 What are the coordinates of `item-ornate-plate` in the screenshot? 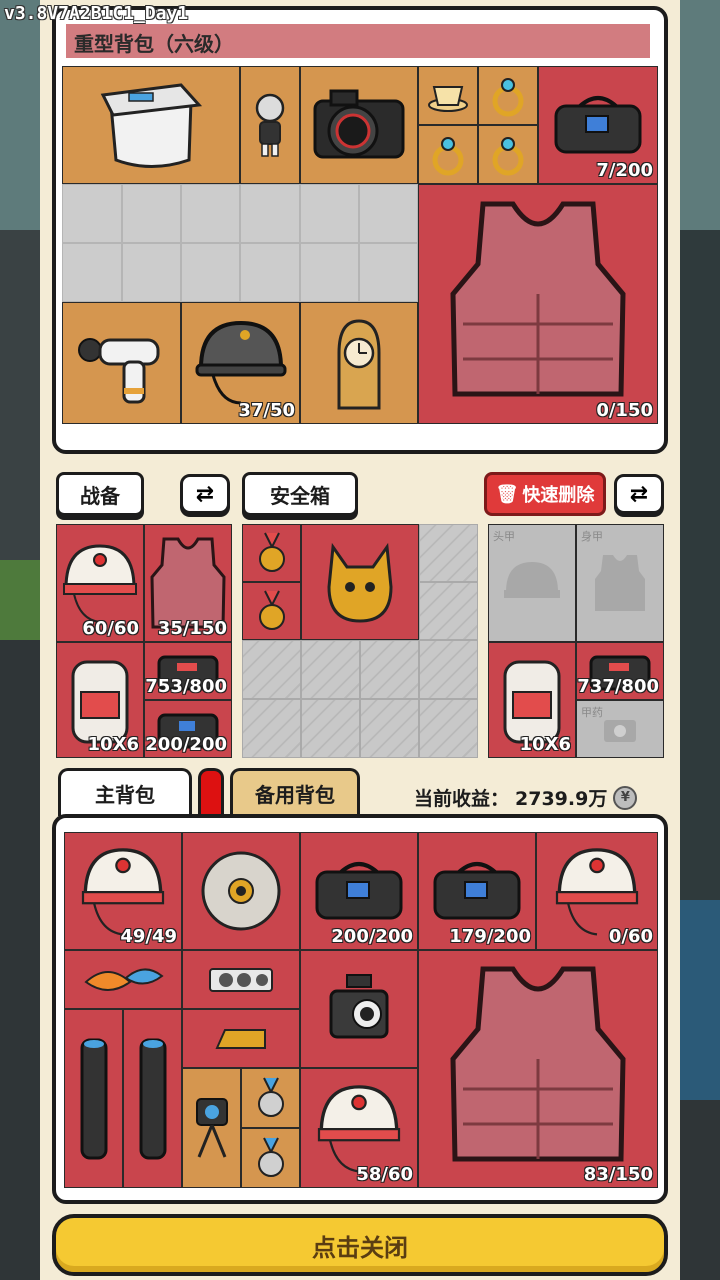 It's located at (241, 891).